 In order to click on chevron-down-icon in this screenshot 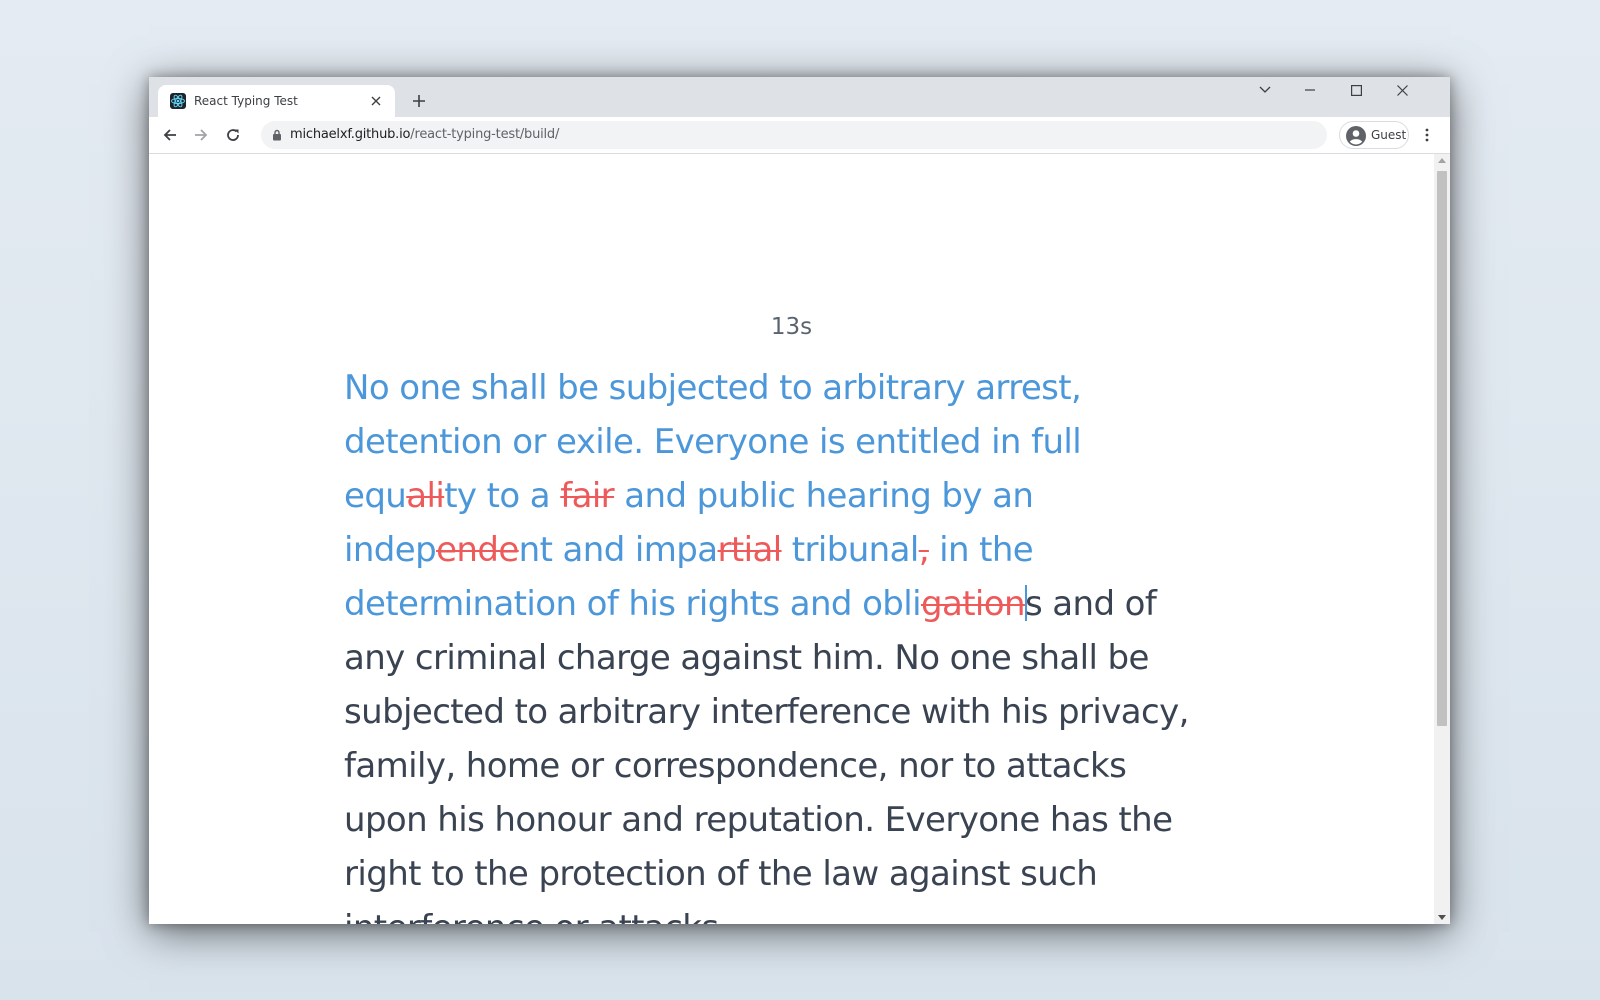, I will do `click(1265, 89)`.